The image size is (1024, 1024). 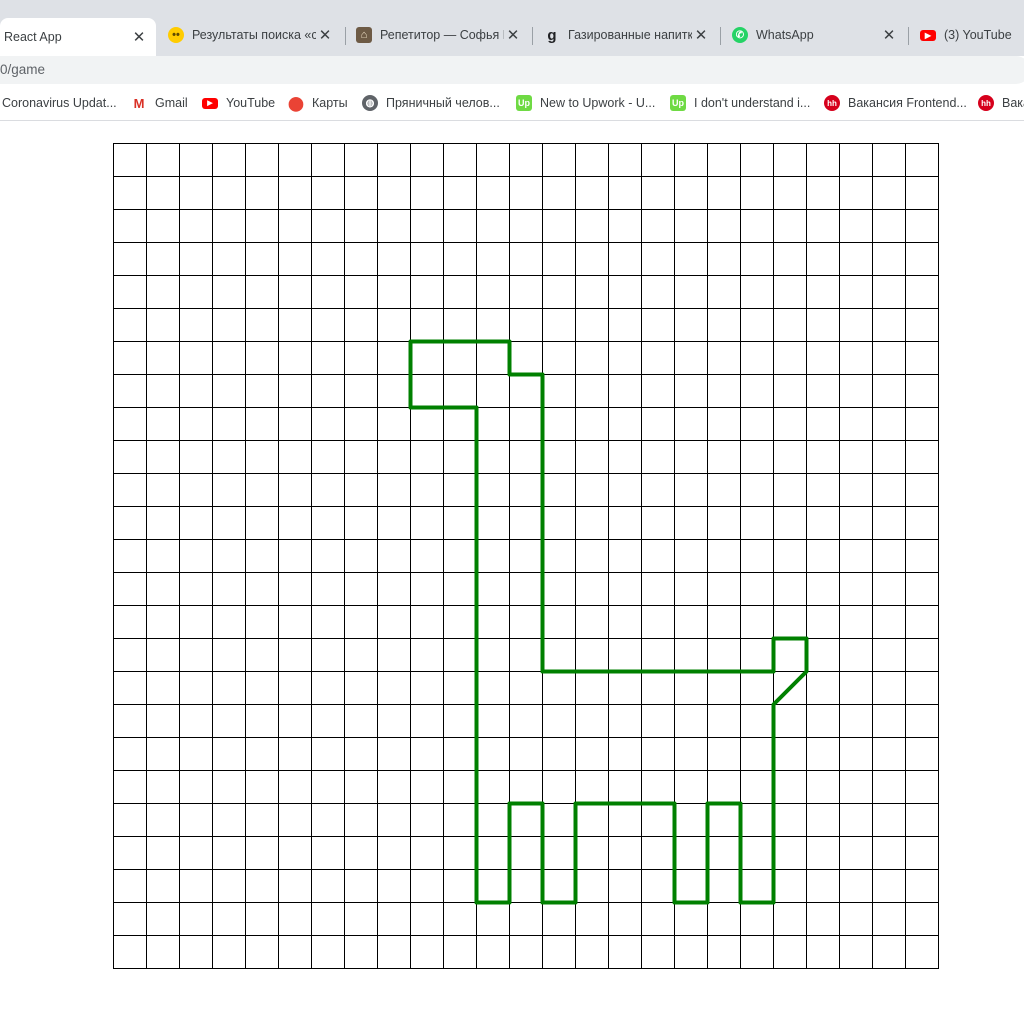 What do you see at coordinates (325, 35) in the screenshot?
I see `close-icon: ✕` at bounding box center [325, 35].